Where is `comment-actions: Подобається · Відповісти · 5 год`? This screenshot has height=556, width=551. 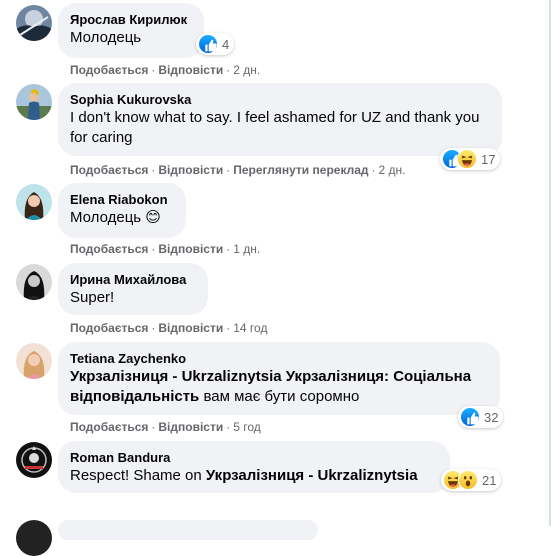 comment-actions: Подобається · Відповісти · 5 год is located at coordinates (165, 427).